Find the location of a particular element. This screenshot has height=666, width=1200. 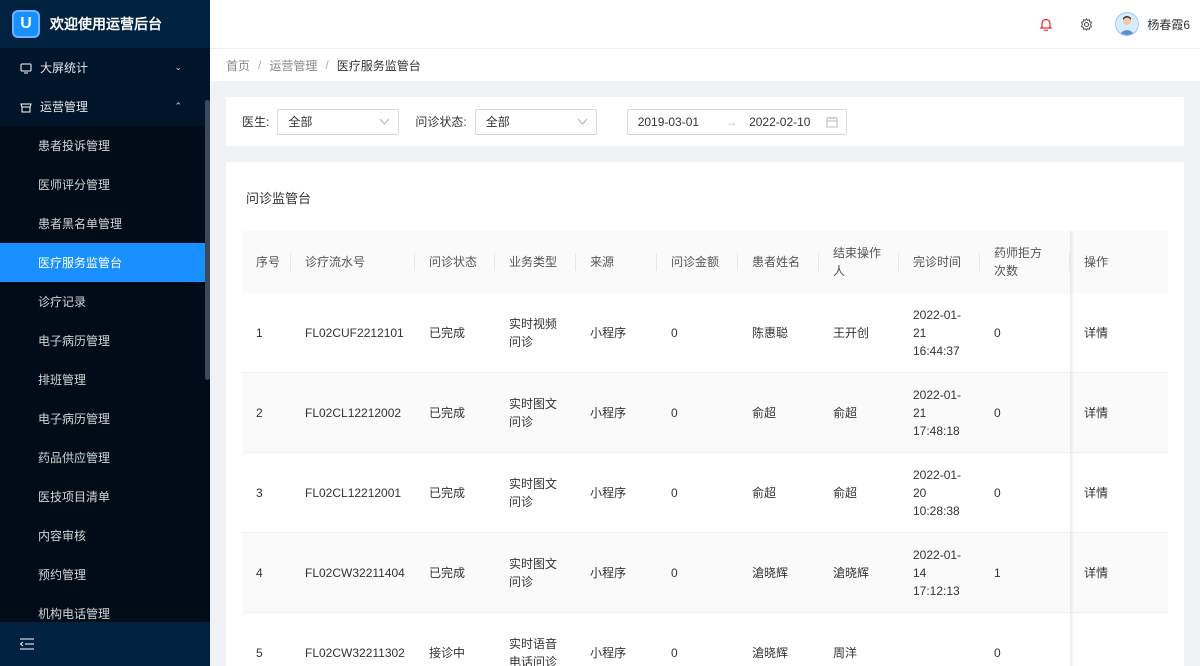

cell-no: 3 is located at coordinates (259, 492).